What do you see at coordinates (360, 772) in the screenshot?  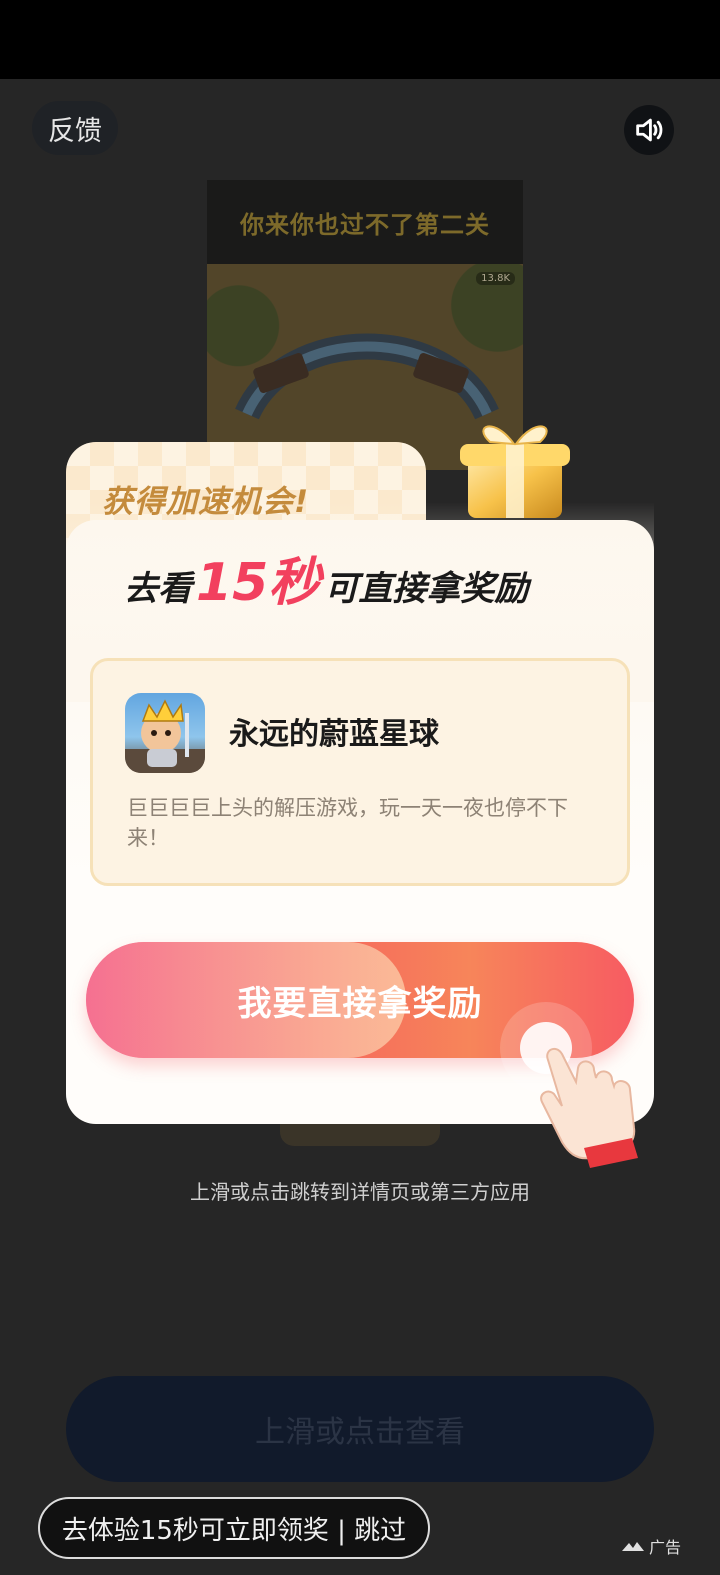 I see `app-info-card: 永远的蔚蓝星球 巨巨巨巨上头的解压游戏，玩一天一夜也停不下来！` at bounding box center [360, 772].